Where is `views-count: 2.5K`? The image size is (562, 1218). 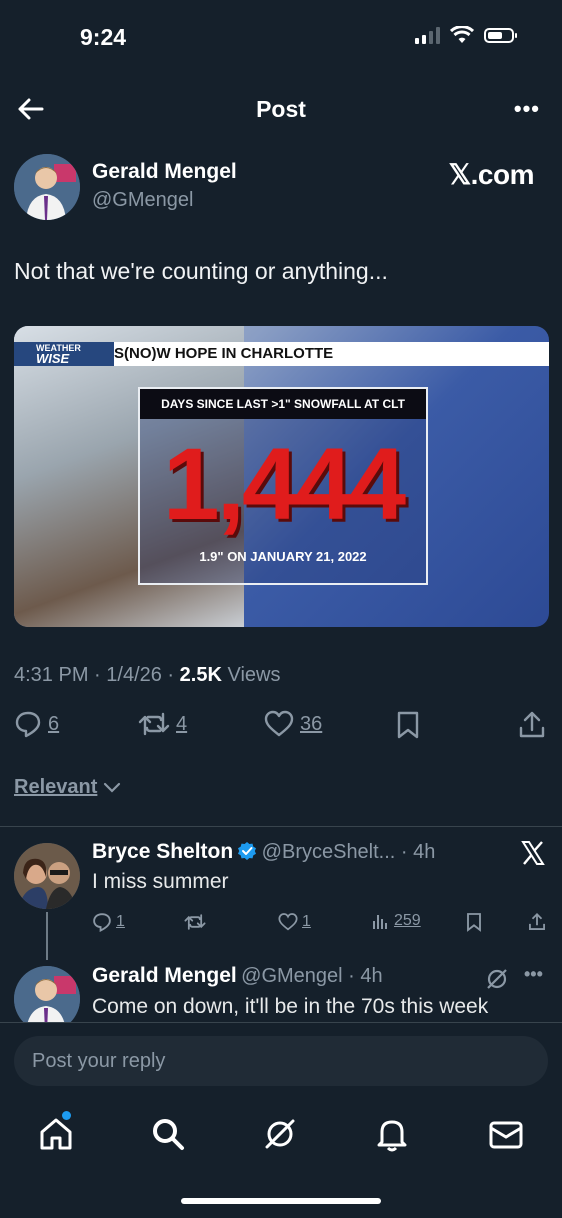 views-count: 2.5K is located at coordinates (200, 675).